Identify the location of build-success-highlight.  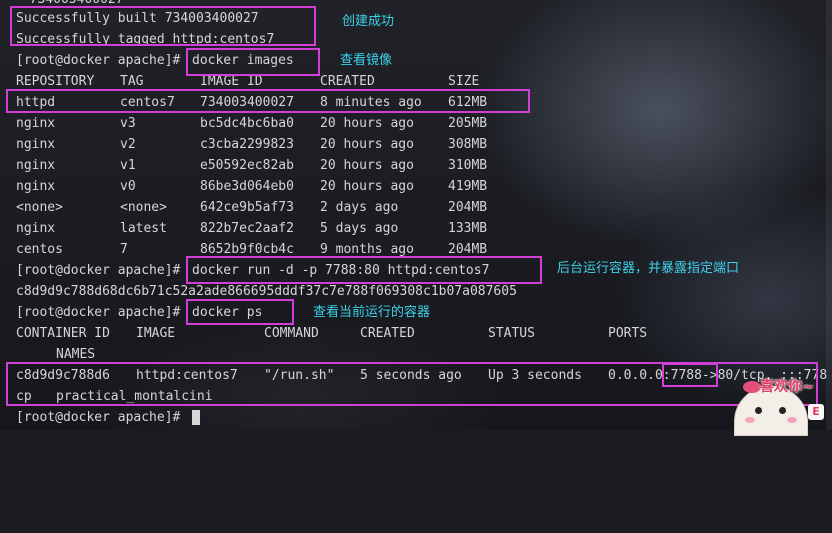
(163, 26).